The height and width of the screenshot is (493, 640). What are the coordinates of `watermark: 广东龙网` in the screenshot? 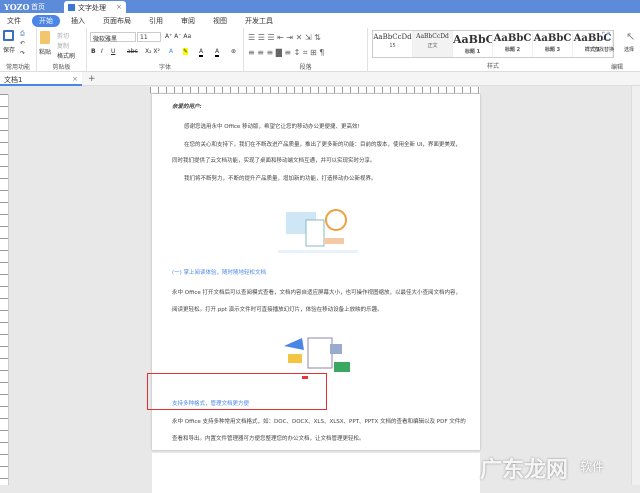 It's located at (524, 470).